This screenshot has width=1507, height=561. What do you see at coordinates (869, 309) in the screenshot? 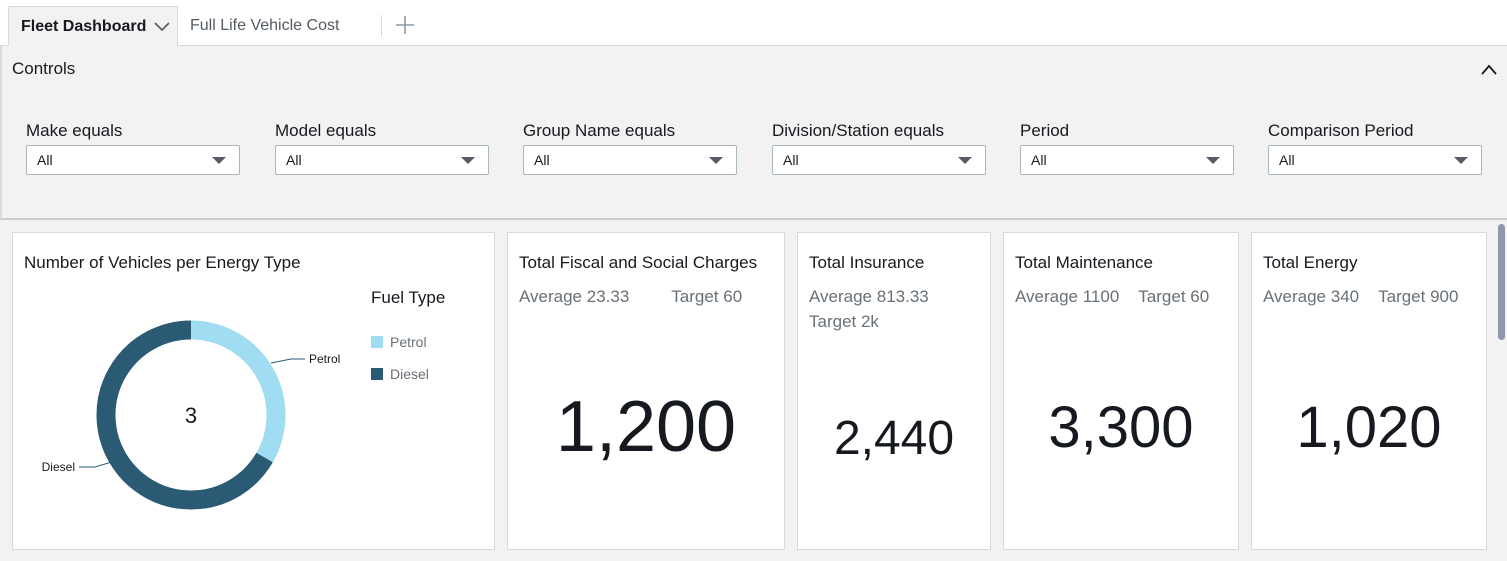
I see `kpi-comparison: Average 813.33 Target 2k` at bounding box center [869, 309].